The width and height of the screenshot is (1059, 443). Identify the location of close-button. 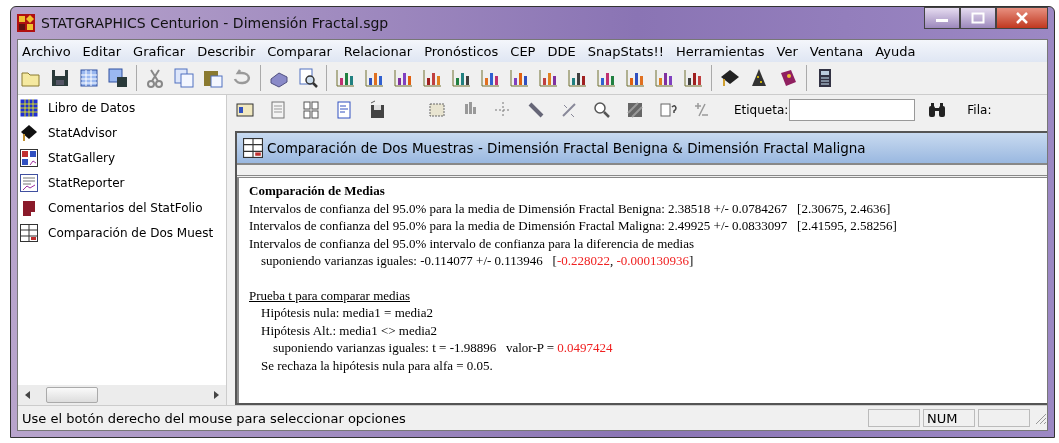
(1022, 18).